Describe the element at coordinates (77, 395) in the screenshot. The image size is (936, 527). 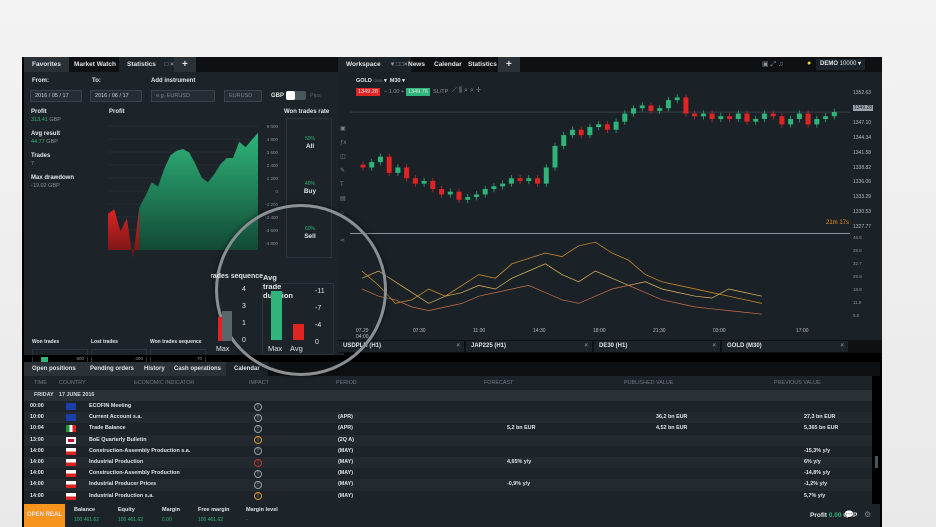
I see `date-value: 17 JUNE 2016` at that location.